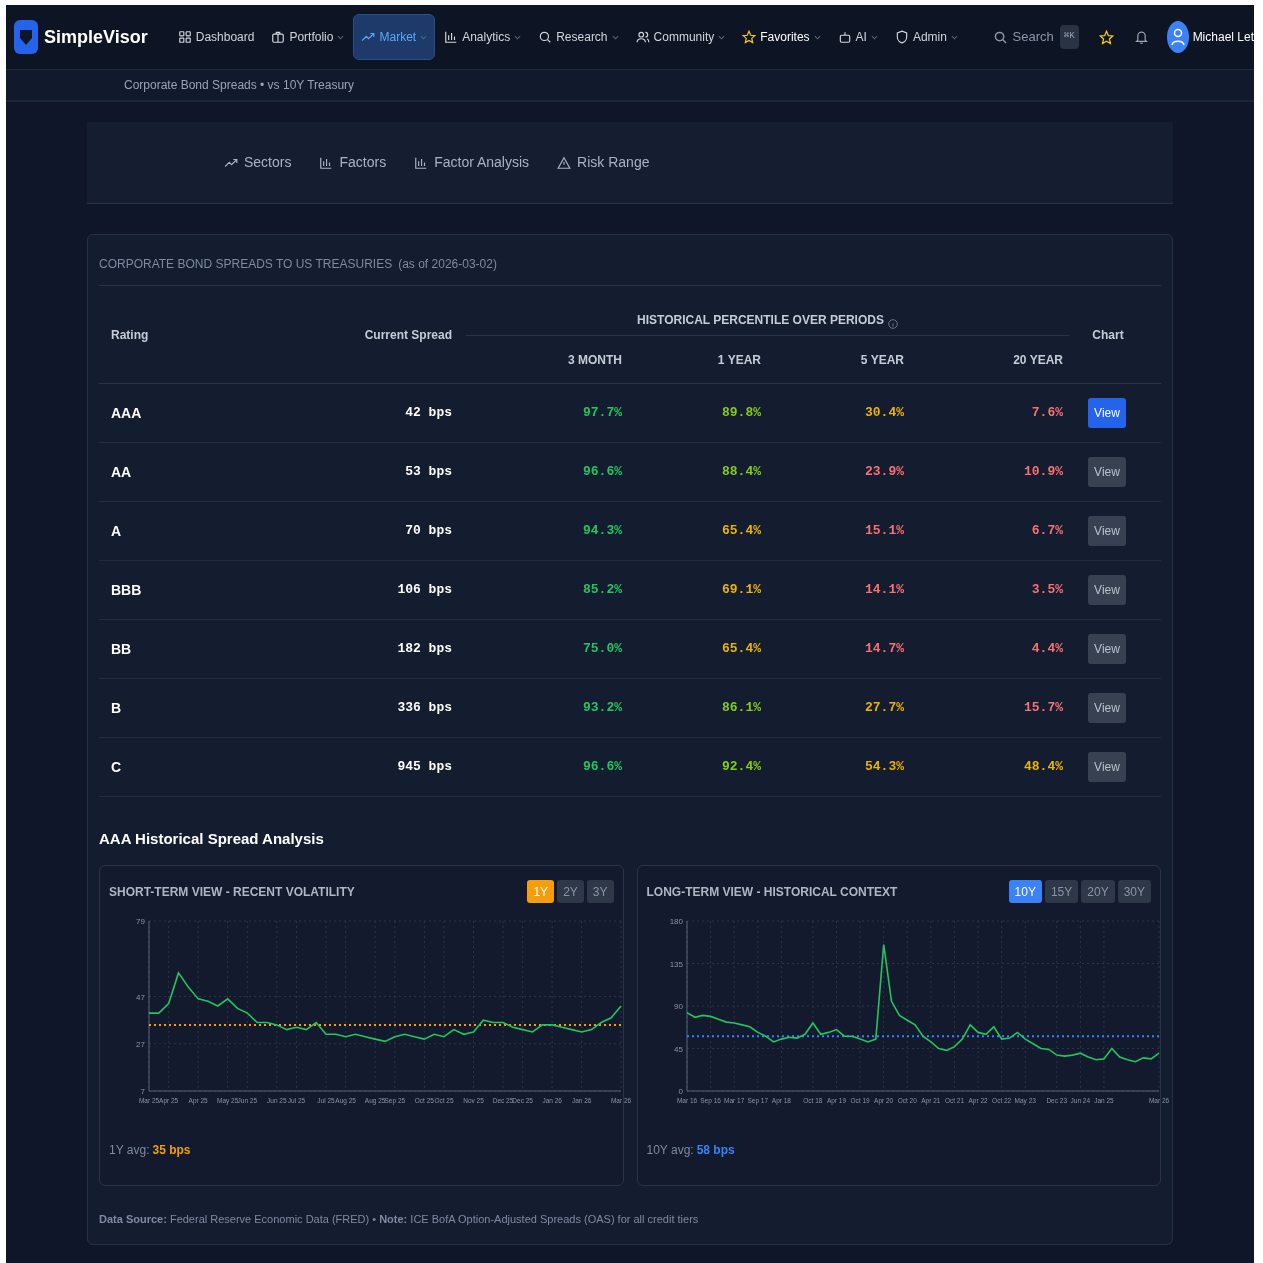 This screenshot has width=1263, height=1263. I want to click on axis-label: 90, so click(678, 1006).